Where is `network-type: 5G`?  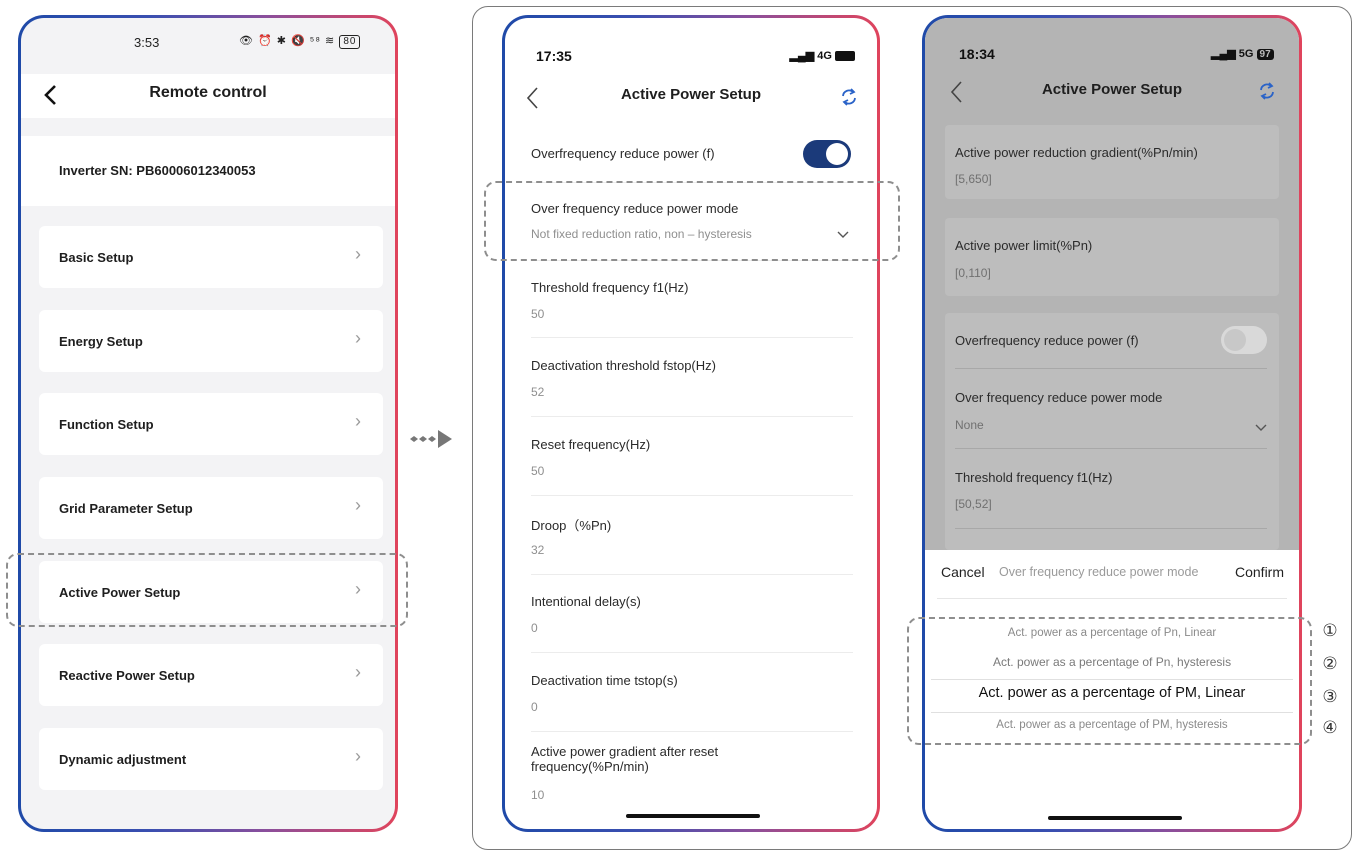 network-type: 5G is located at coordinates (1246, 54).